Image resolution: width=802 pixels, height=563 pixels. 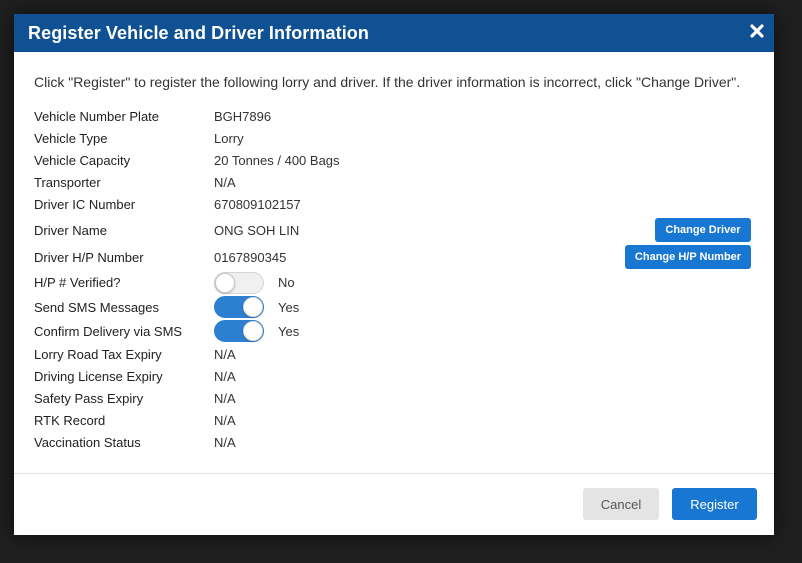 I want to click on field-value: 670809102157, so click(x=257, y=204).